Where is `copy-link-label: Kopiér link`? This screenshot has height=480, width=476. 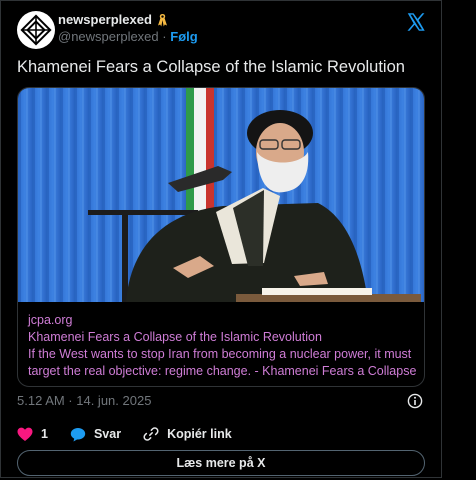 copy-link-label: Kopiér link is located at coordinates (199, 434).